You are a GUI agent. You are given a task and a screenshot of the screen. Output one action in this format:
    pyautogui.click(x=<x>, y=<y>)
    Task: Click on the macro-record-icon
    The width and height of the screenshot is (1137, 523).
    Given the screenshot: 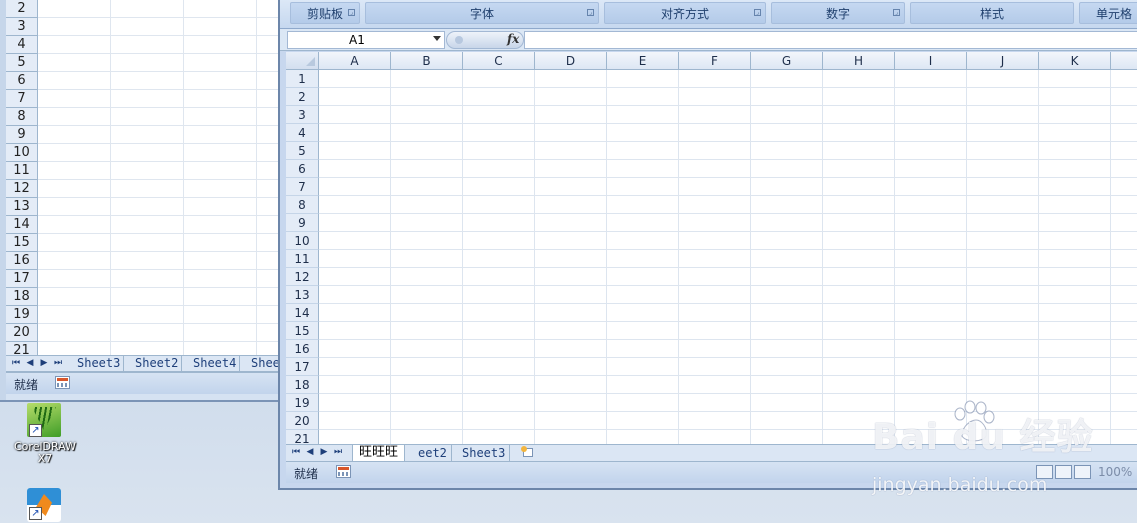 What is the action you would take?
    pyautogui.click(x=343, y=471)
    